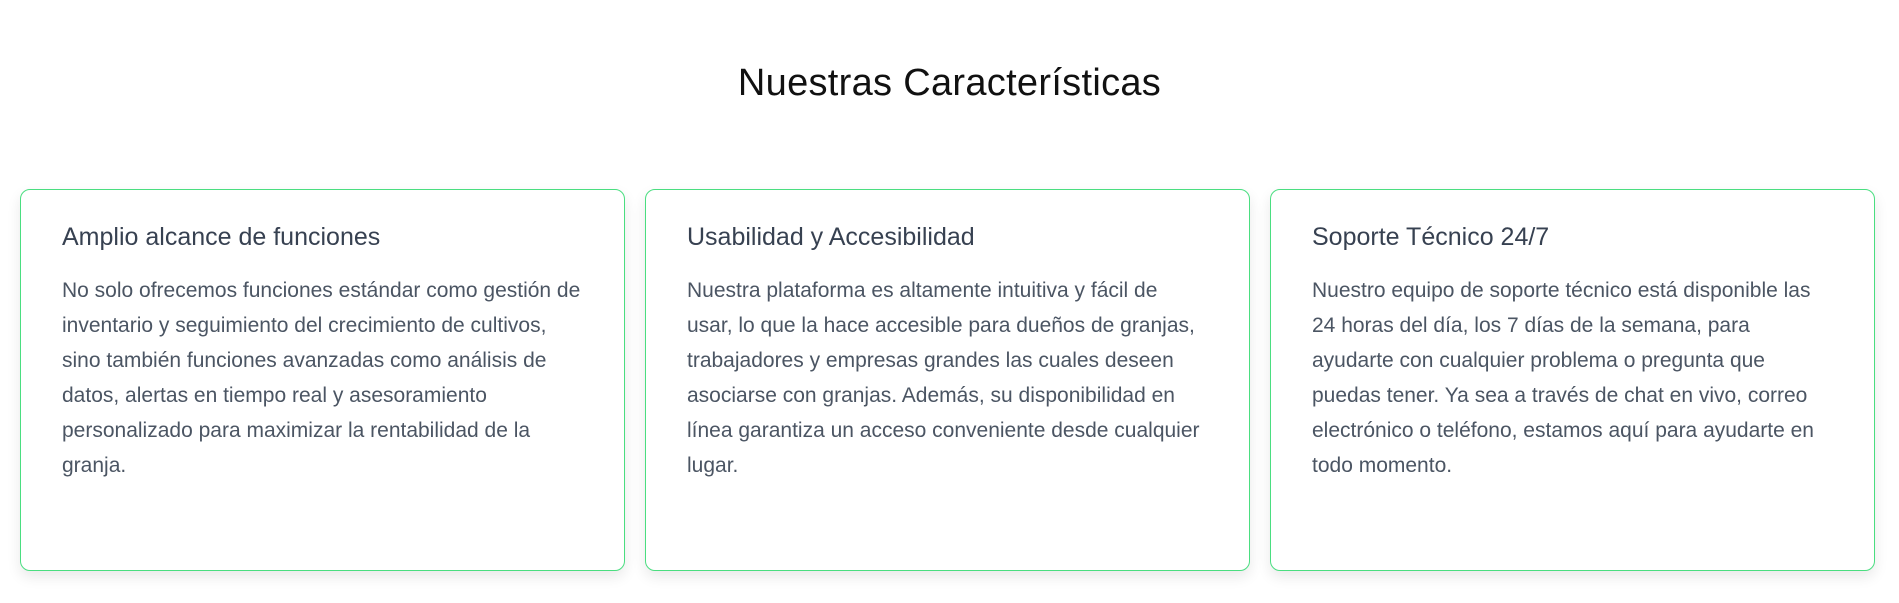  Describe the element at coordinates (1431, 237) in the screenshot. I see `feature-card-title: Soporte Técnico 24/7` at that location.